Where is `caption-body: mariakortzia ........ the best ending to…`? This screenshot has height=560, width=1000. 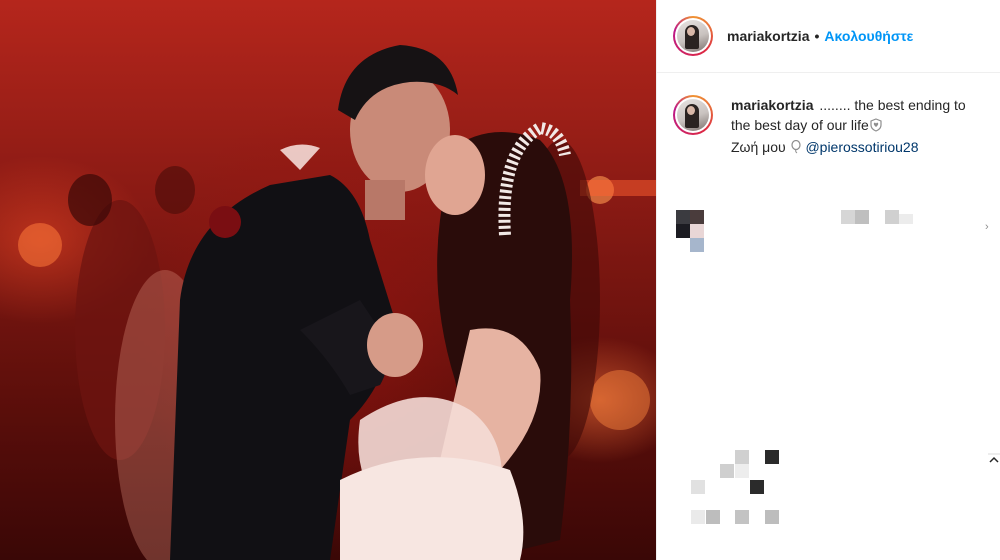
caption-body: mariakortzia ........ the best ending to… is located at coordinates (857, 127).